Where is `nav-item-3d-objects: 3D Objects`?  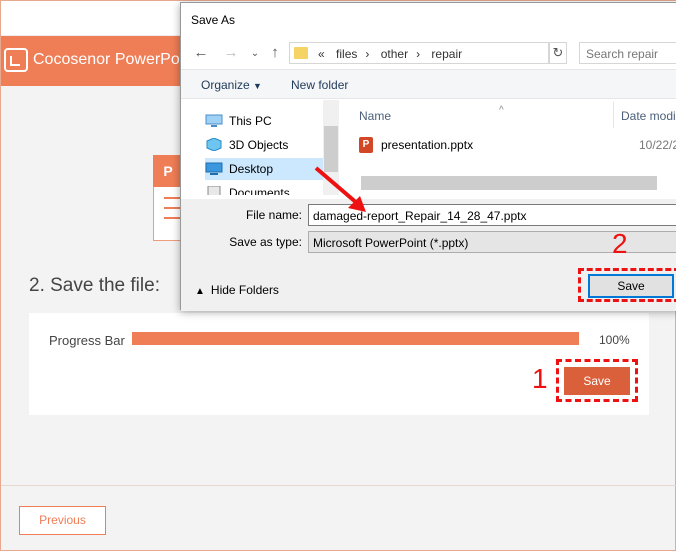
nav-item-3d-objects: 3D Objects is located at coordinates (272, 145).